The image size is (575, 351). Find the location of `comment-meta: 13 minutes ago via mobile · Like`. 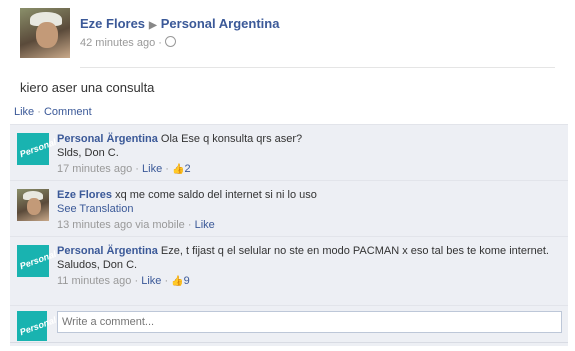

comment-meta: 13 minutes ago via mobile · Like is located at coordinates (307, 225).